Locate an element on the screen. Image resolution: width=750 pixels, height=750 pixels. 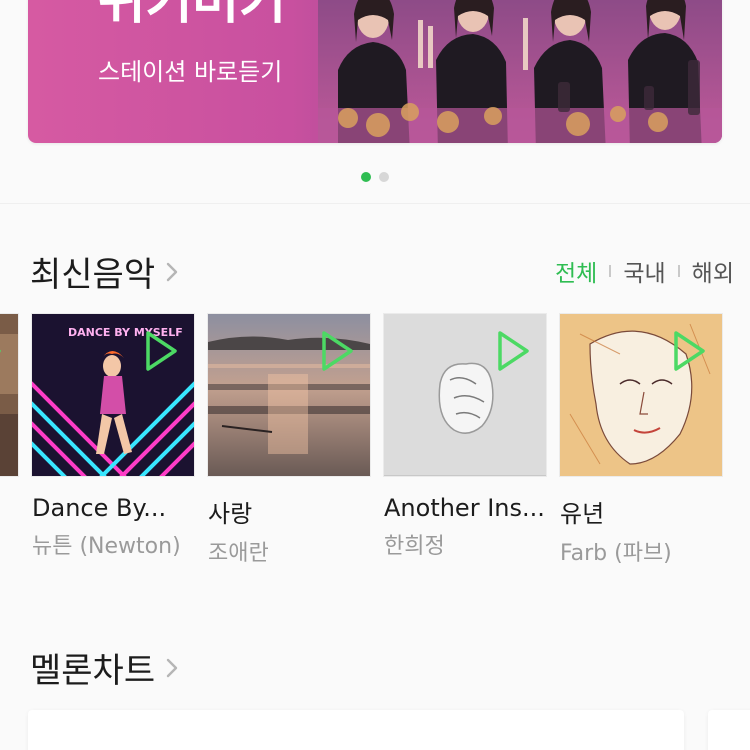
section-divider is located at coordinates (375, 203).